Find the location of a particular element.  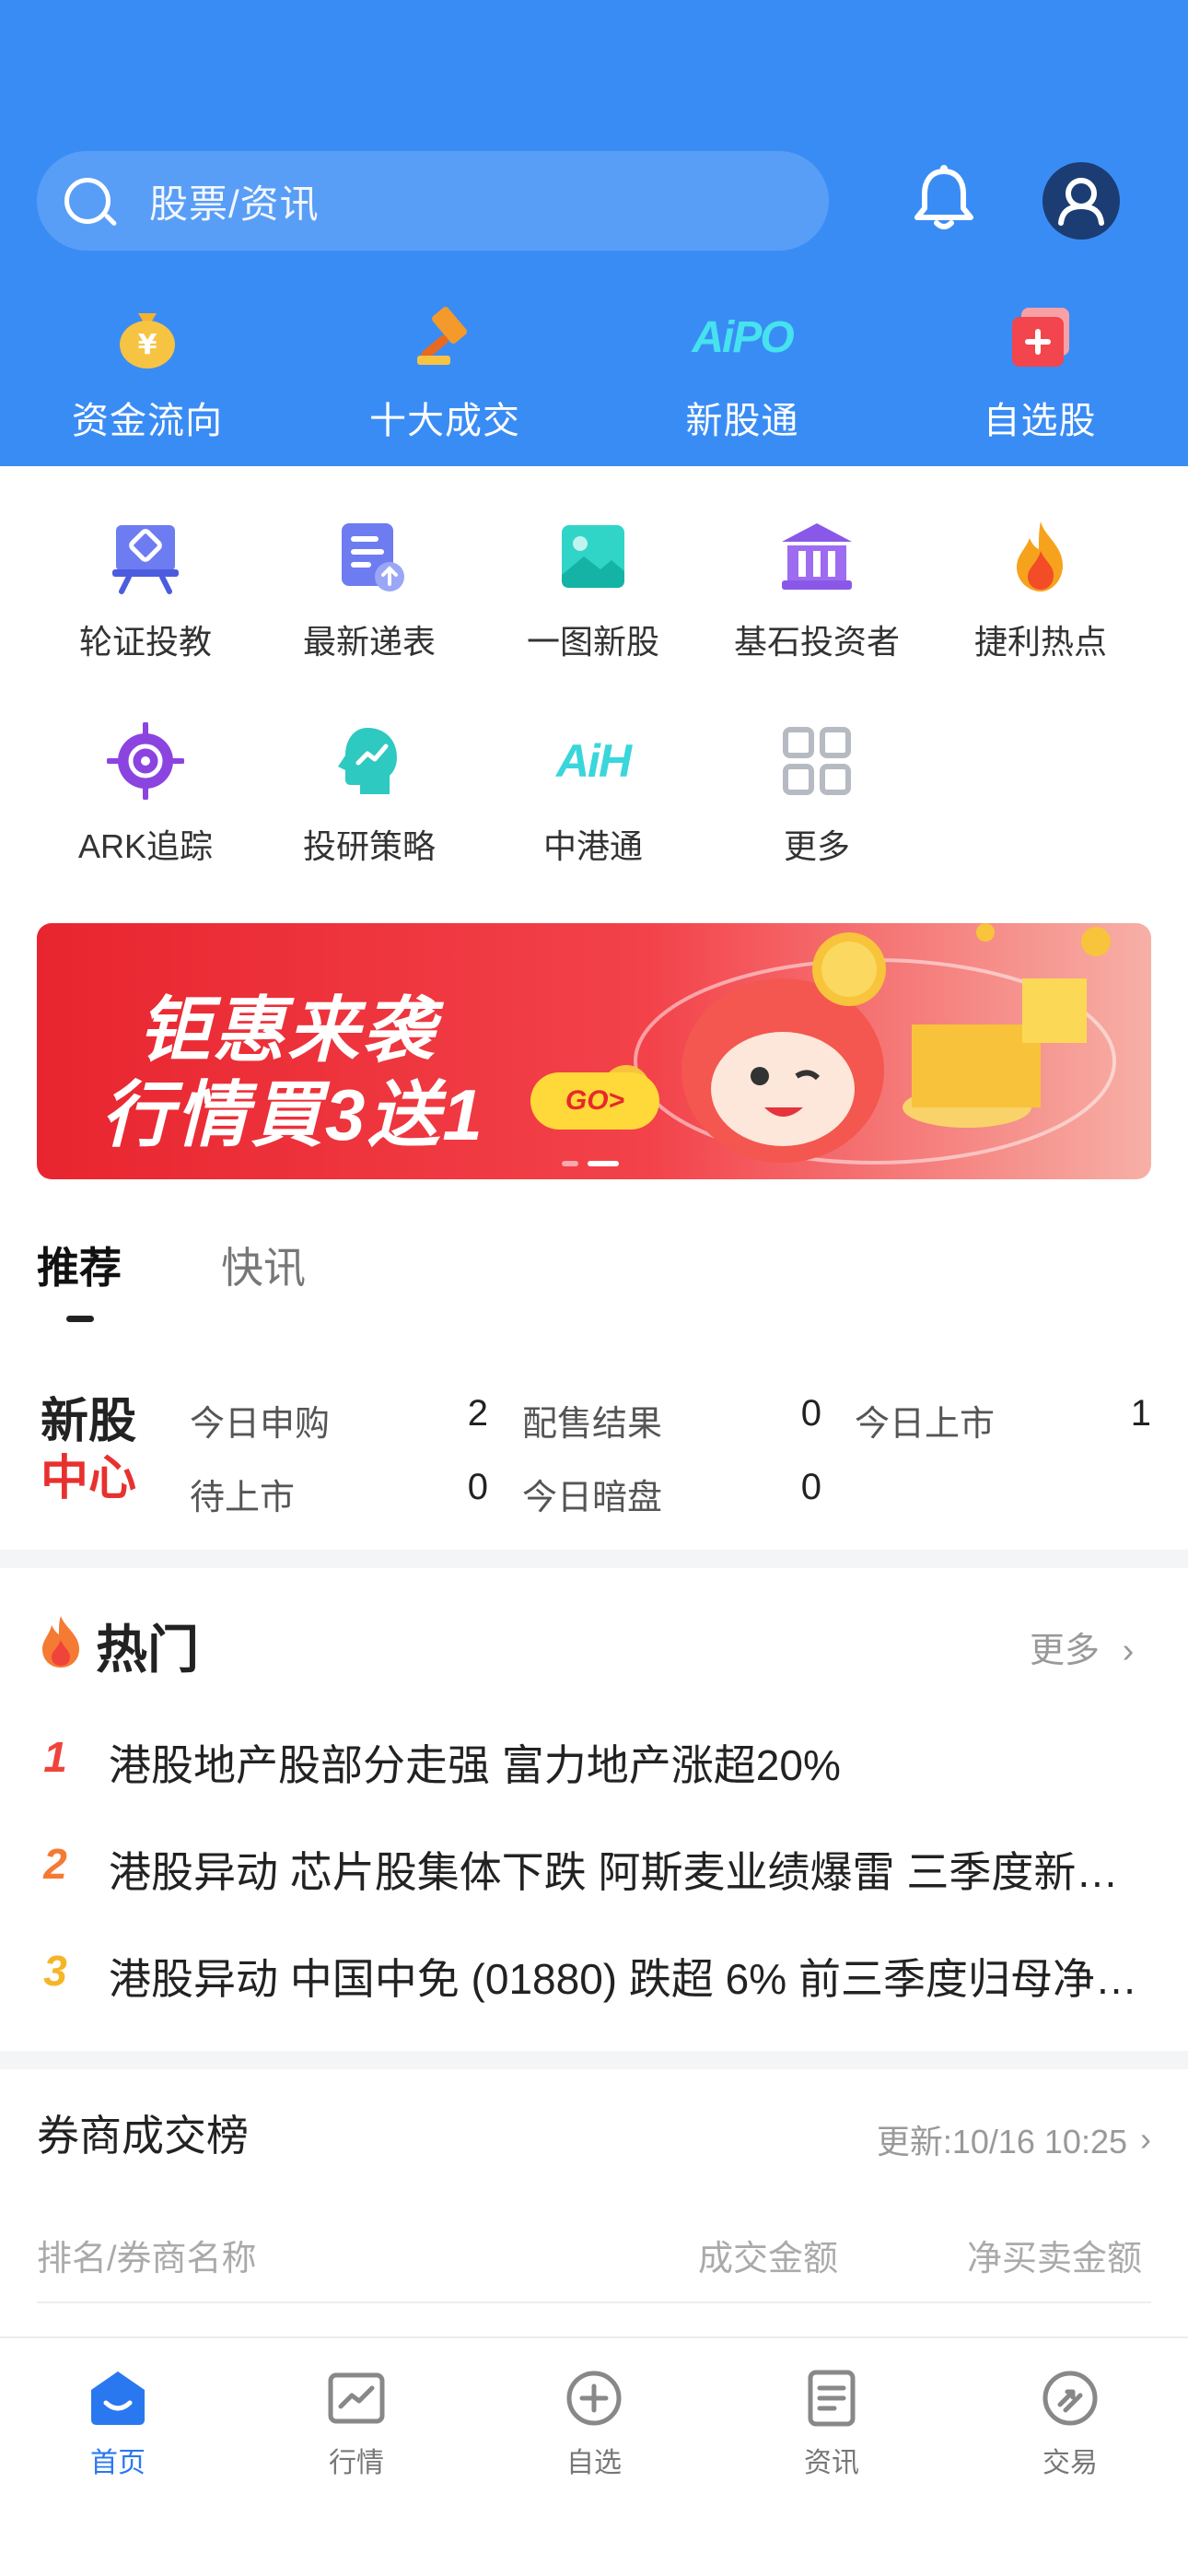

hot-section-title: 热门 is located at coordinates (147, 1650).